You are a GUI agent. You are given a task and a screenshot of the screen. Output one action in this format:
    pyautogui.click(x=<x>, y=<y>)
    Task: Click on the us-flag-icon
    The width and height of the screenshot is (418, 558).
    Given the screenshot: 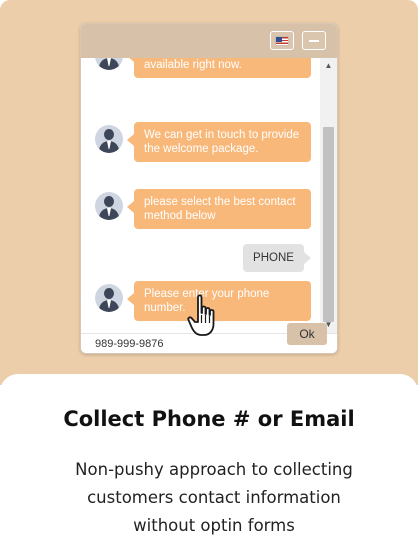 What is the action you would take?
    pyautogui.click(x=282, y=40)
    